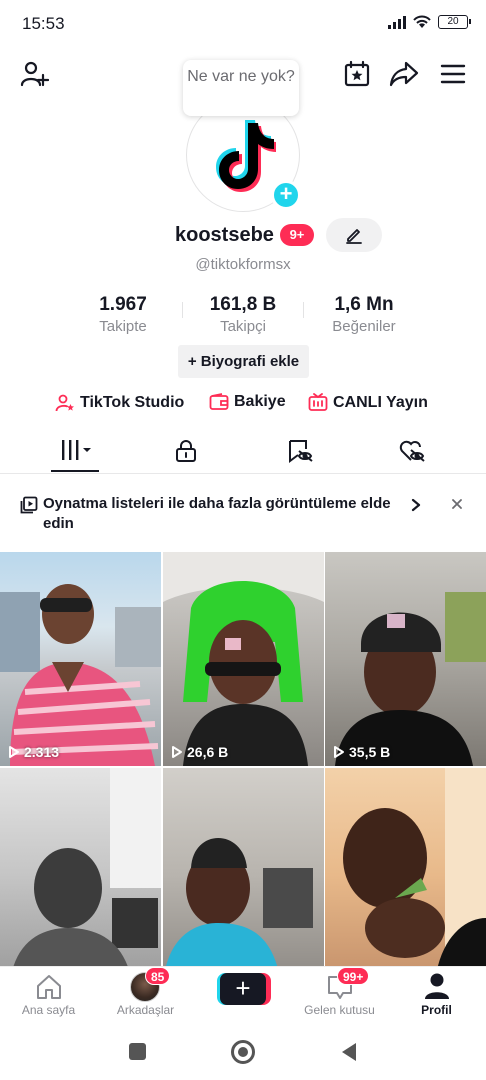  I want to click on view-count-text: 35,5 B, so click(370, 752).